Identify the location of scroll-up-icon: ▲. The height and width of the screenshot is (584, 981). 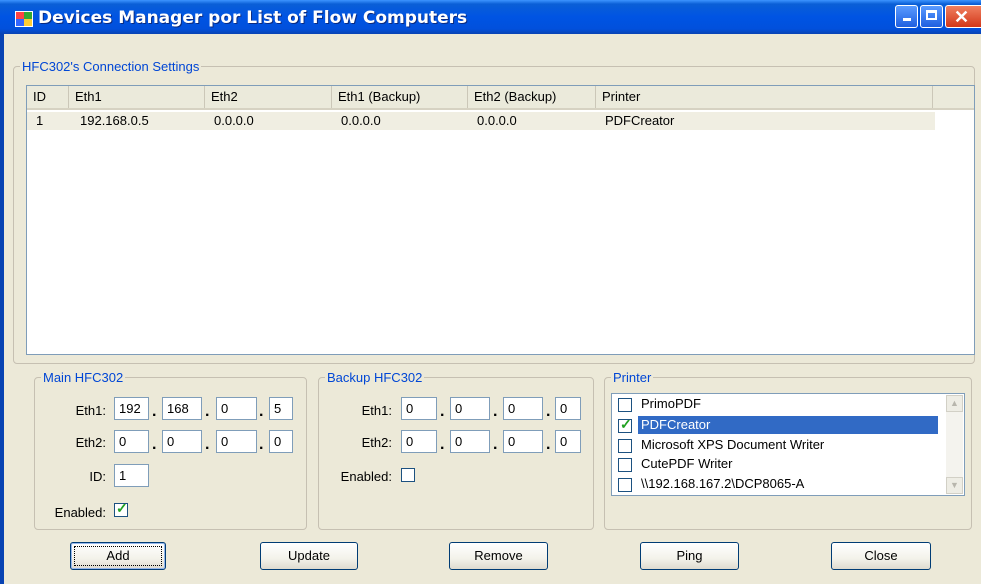
(954, 403).